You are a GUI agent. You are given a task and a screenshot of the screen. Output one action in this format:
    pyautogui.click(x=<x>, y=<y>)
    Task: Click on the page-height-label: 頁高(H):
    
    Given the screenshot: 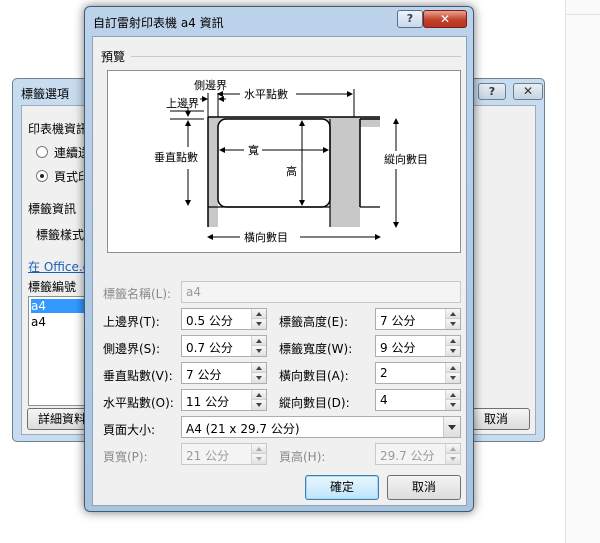 What is the action you would take?
    pyautogui.click(x=302, y=457)
    